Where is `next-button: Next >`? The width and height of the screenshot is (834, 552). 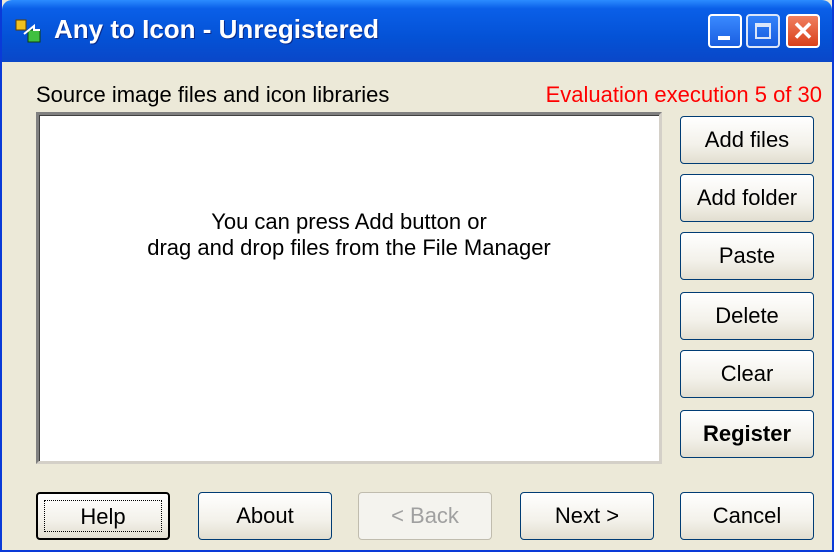 next-button: Next > is located at coordinates (587, 516).